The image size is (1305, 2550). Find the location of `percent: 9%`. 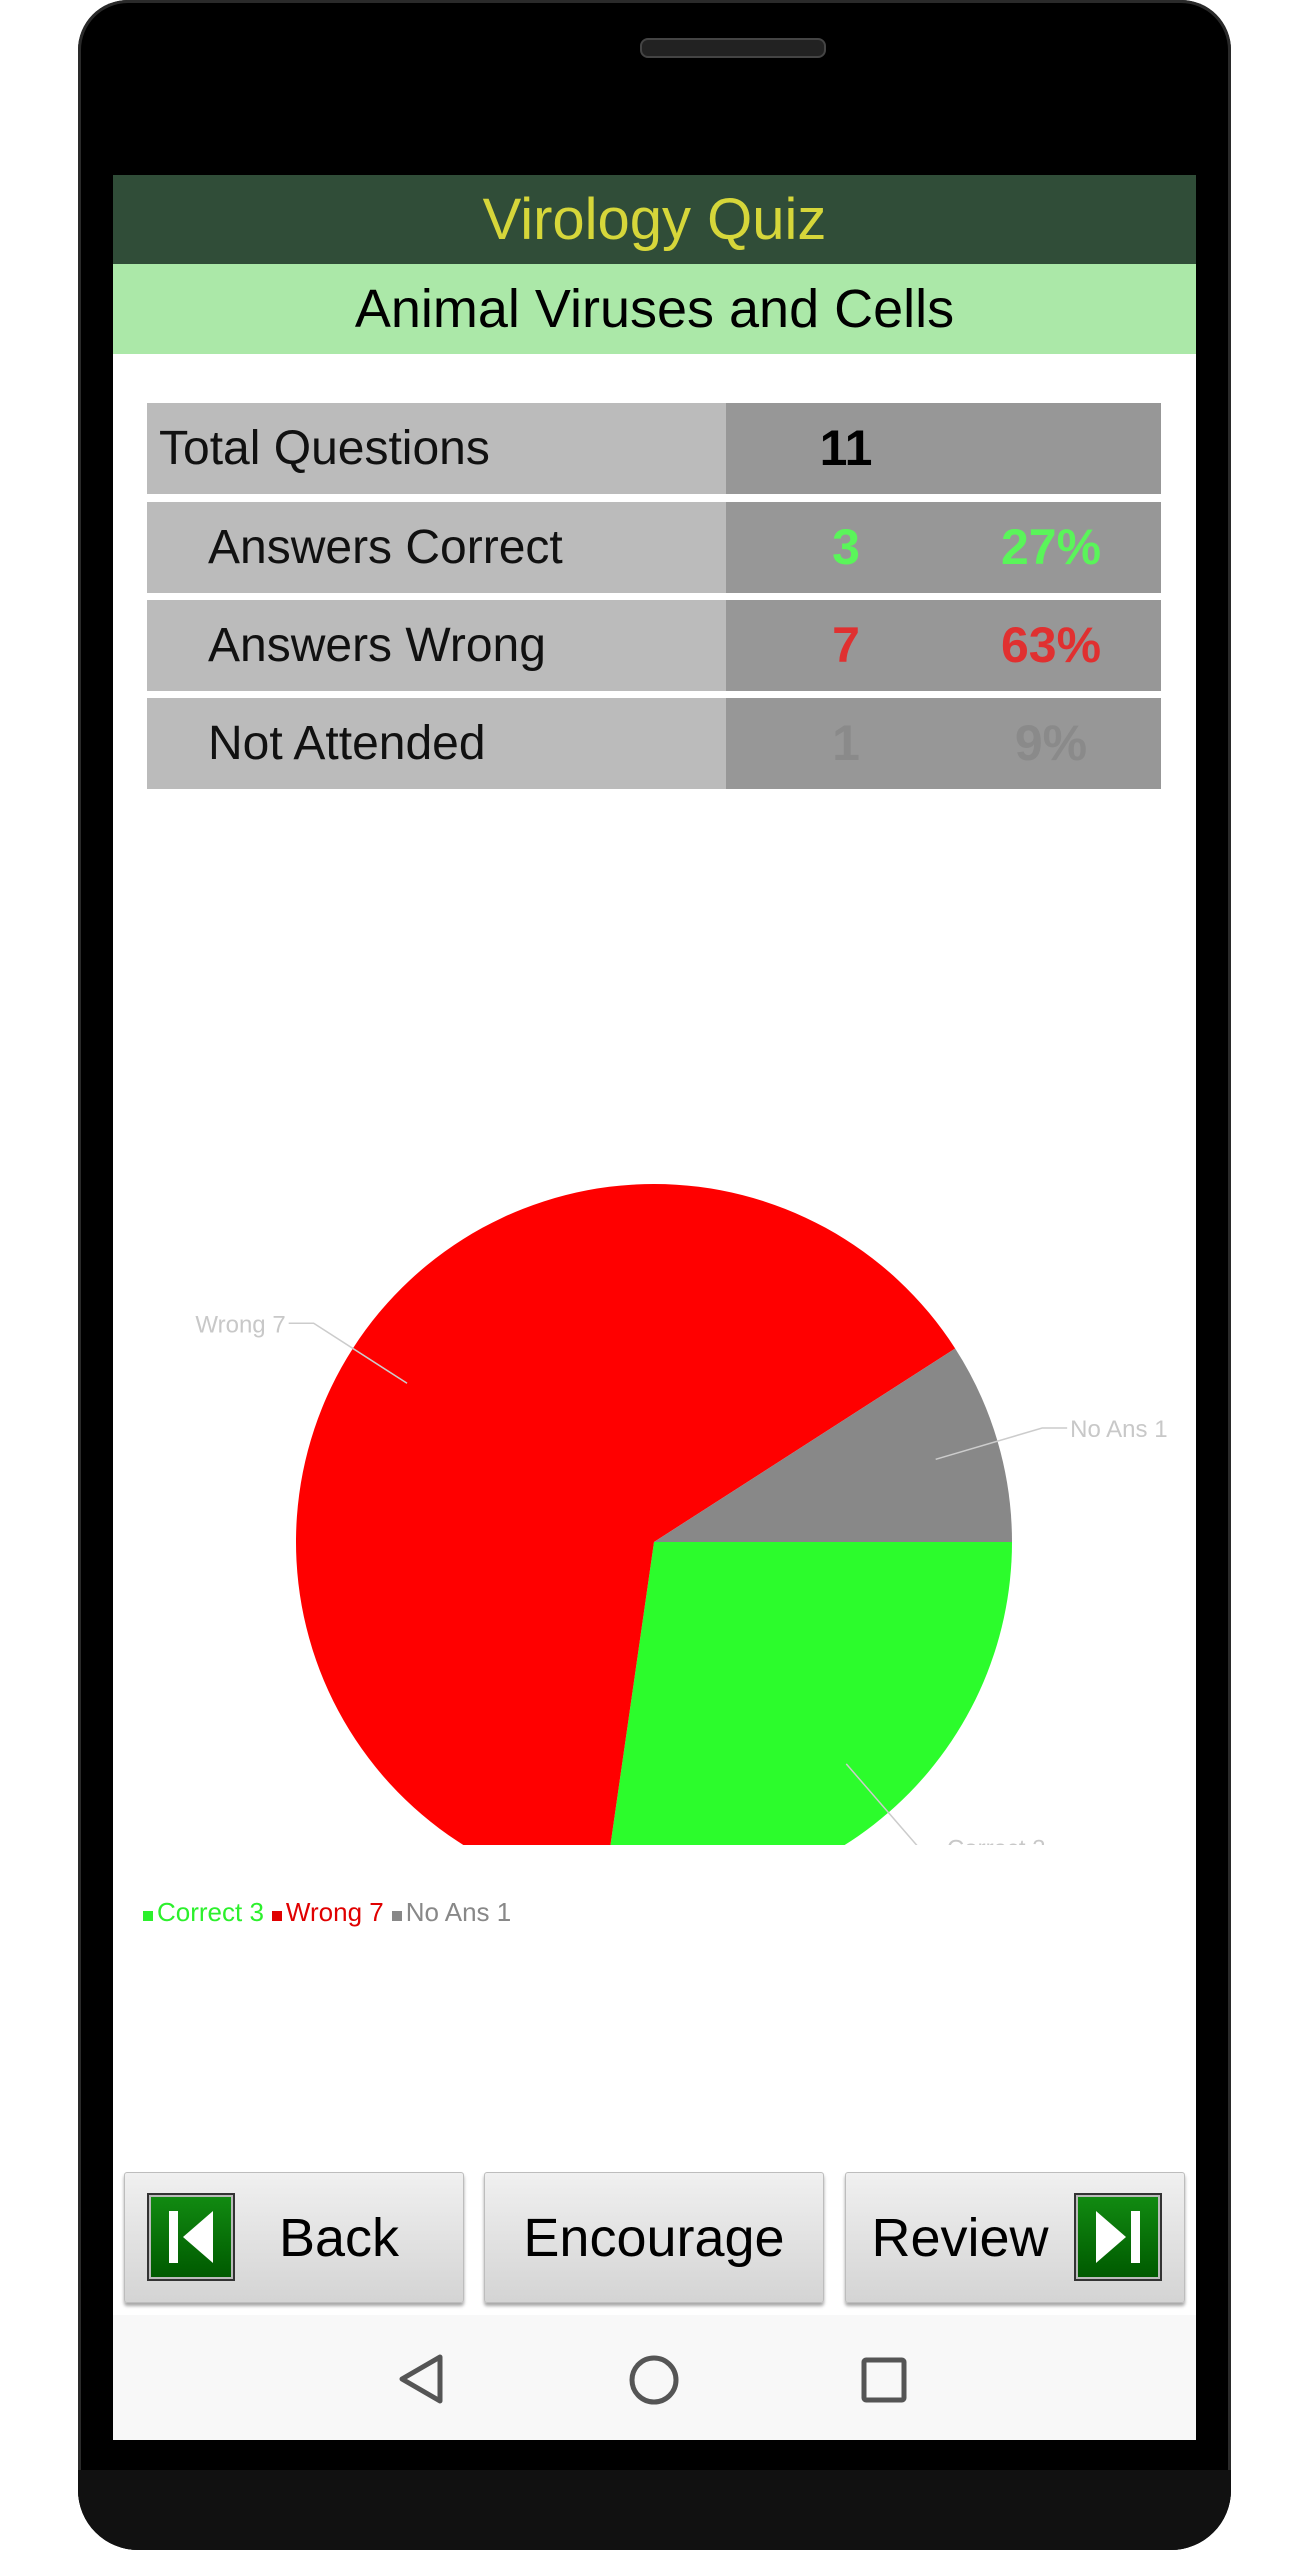

percent: 9% is located at coordinates (1051, 743).